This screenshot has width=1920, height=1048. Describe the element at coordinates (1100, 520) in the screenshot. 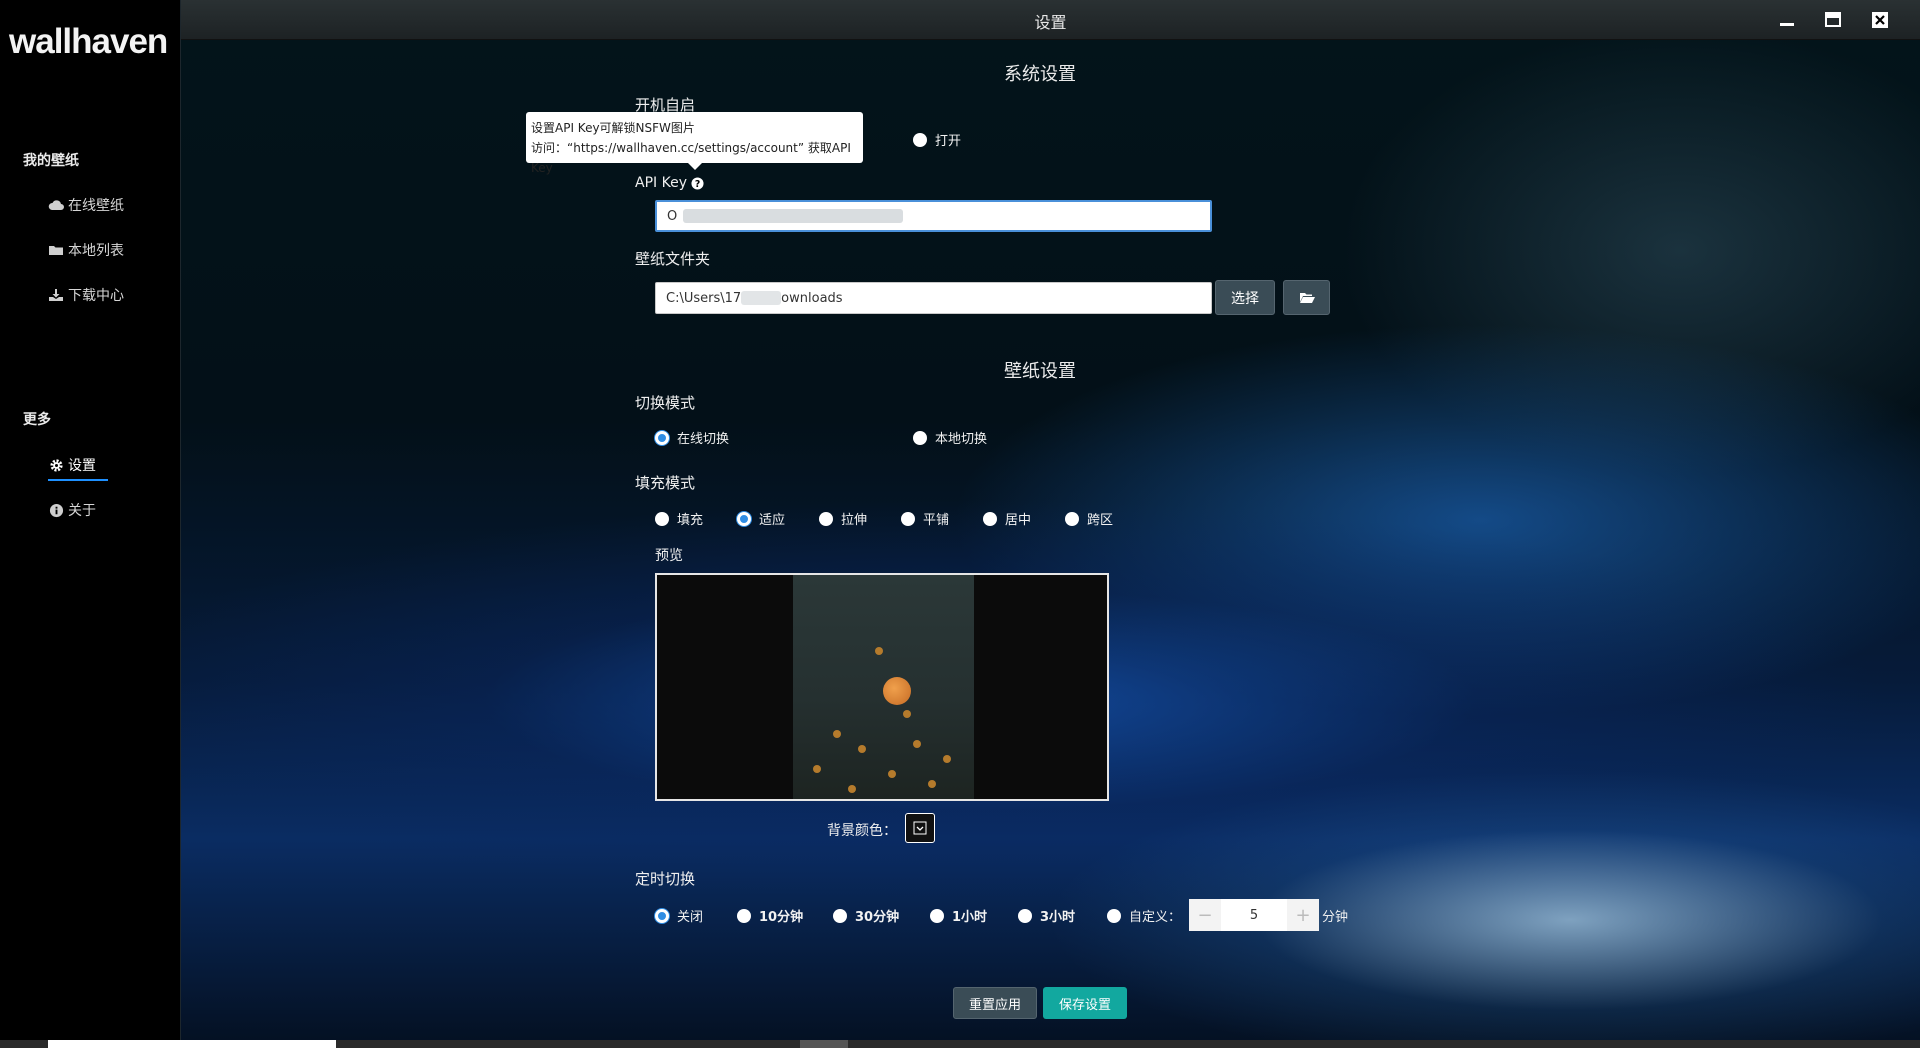

I see `radio-label: 跨区` at that location.